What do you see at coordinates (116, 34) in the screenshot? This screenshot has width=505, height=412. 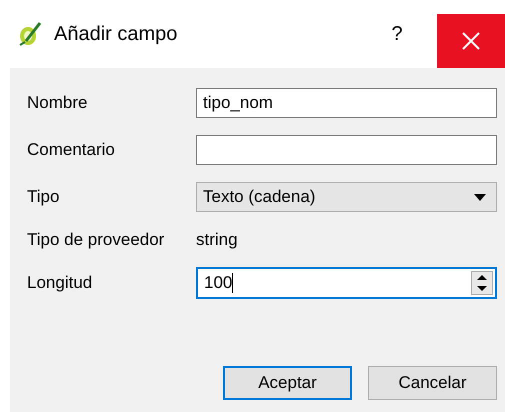 I see `window-title: Añadir campo` at bounding box center [116, 34].